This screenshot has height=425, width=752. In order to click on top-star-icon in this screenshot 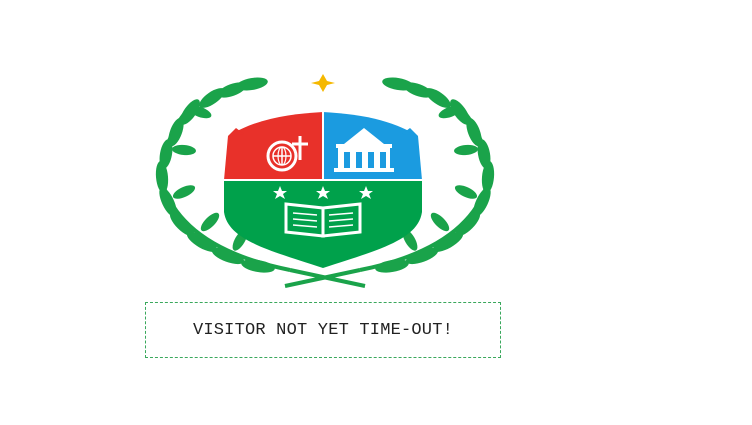, I will do `click(323, 83)`.